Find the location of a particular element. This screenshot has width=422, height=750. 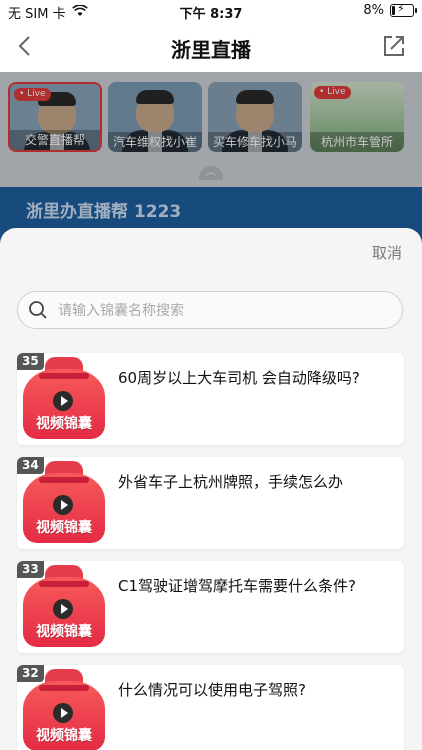

tip-question: 什么情况可以使用电子驾照? is located at coordinates (212, 690).